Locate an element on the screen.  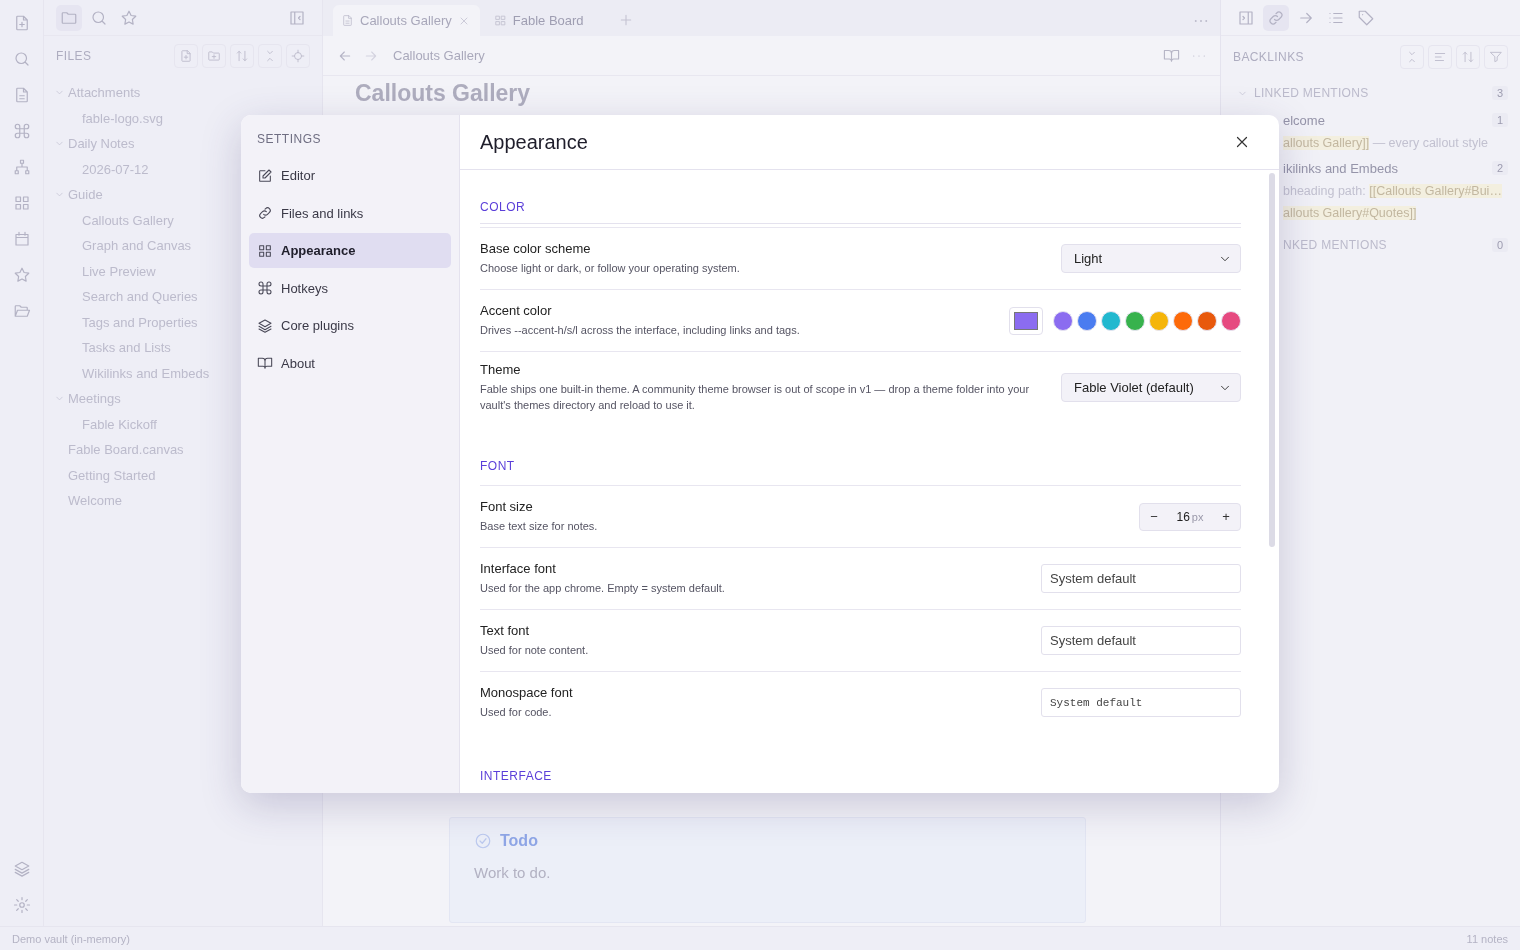
count-badge: 1 is located at coordinates (1499, 120).